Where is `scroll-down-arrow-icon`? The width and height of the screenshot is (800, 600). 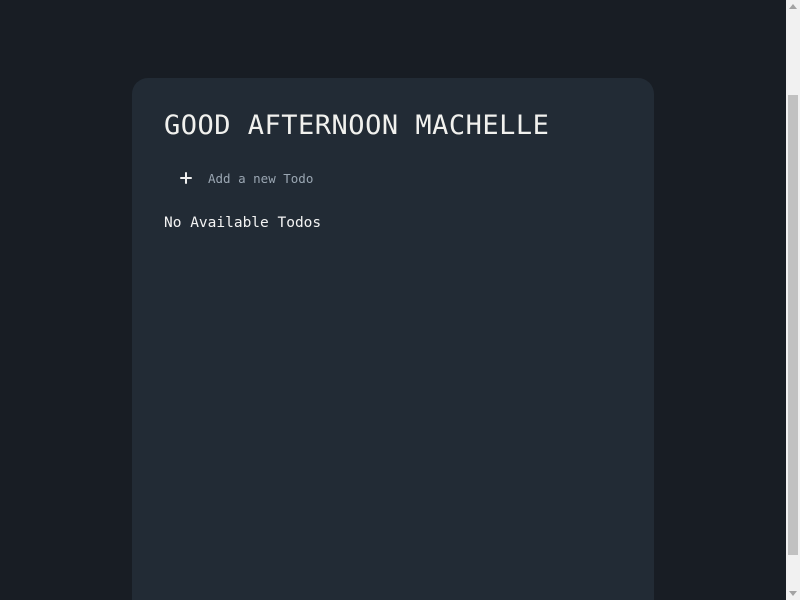
scroll-down-arrow-icon is located at coordinates (793, 593).